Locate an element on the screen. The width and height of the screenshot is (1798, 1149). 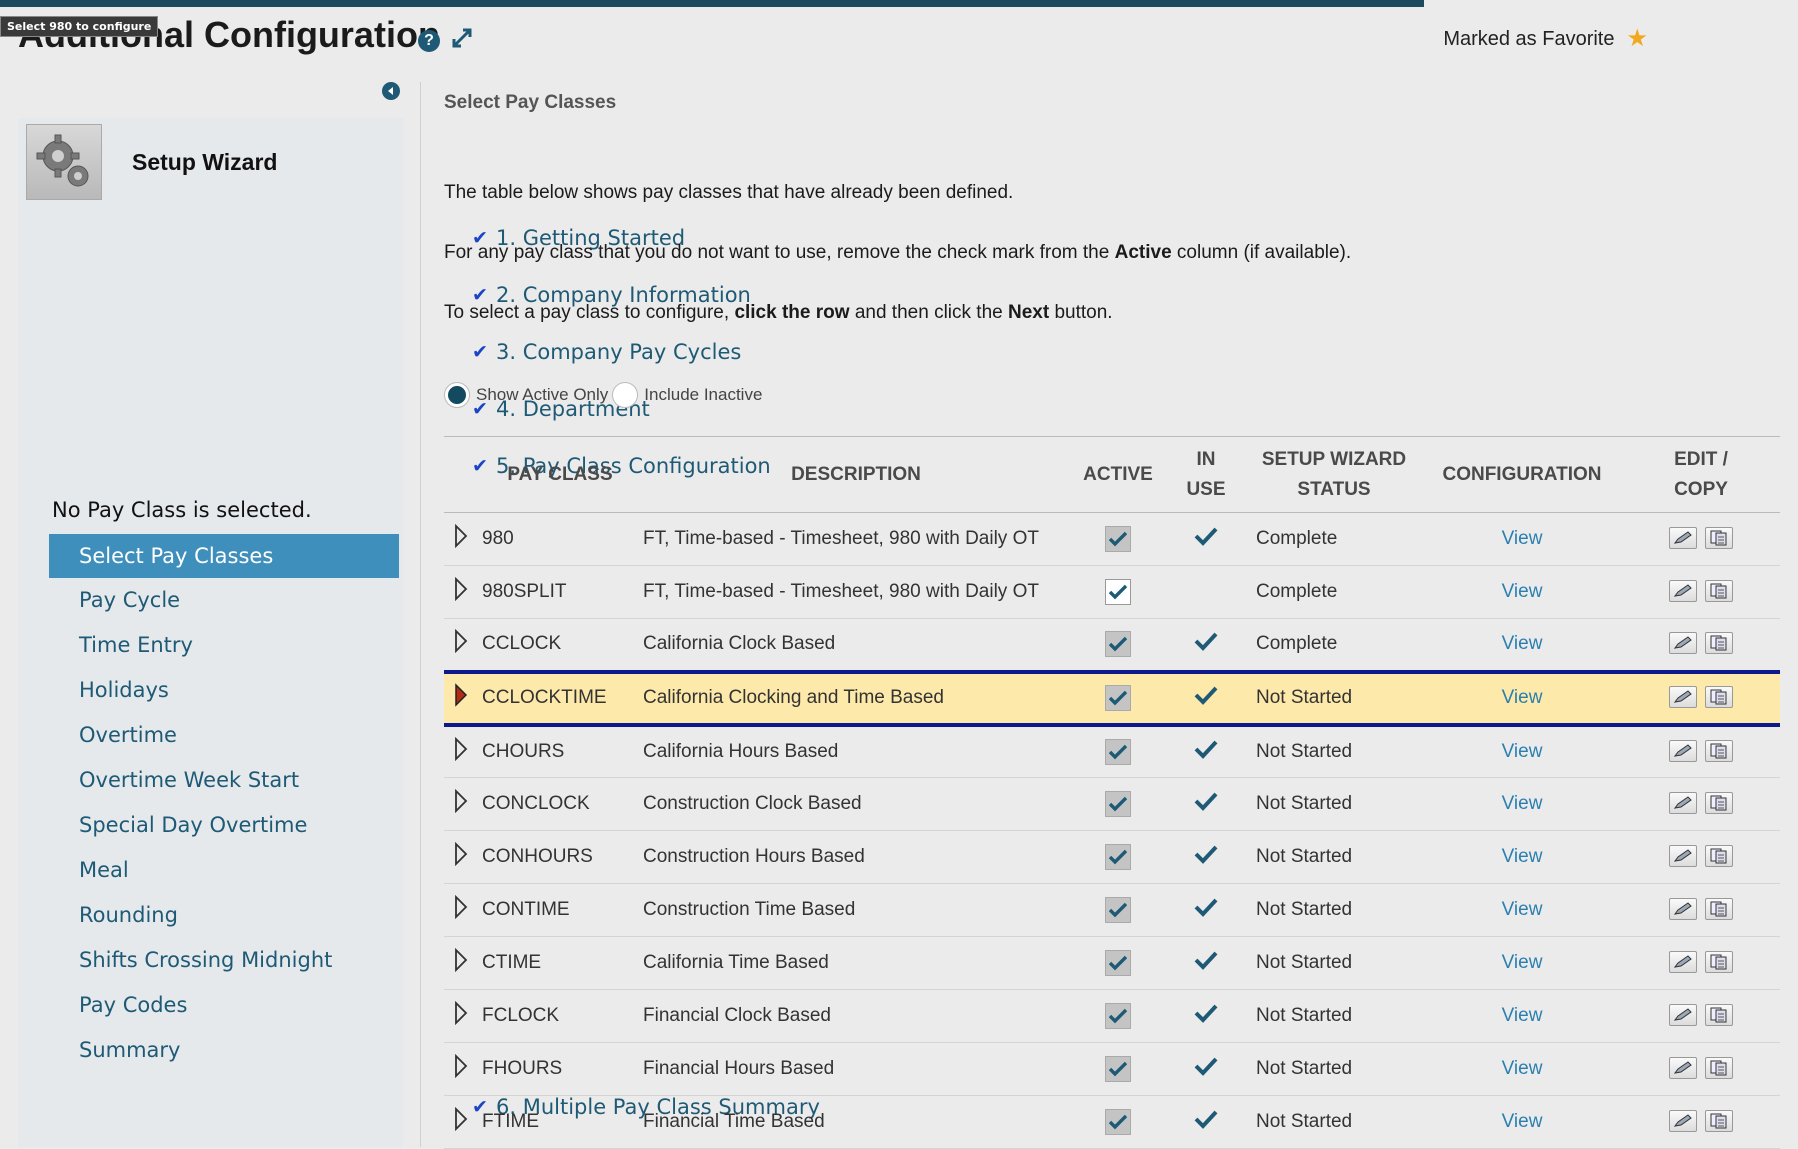
header-configuration: CONFIGURATION is located at coordinates (1522, 475).